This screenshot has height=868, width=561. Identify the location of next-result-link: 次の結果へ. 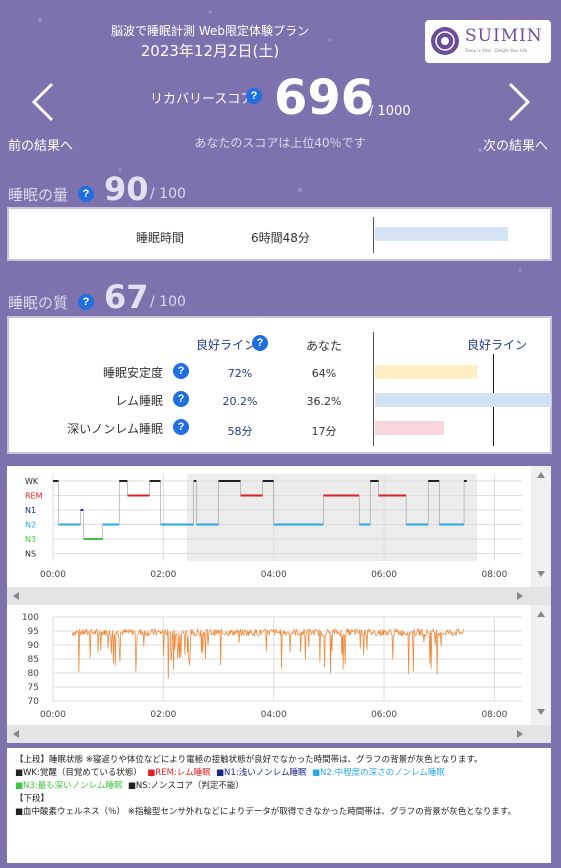
(515, 144).